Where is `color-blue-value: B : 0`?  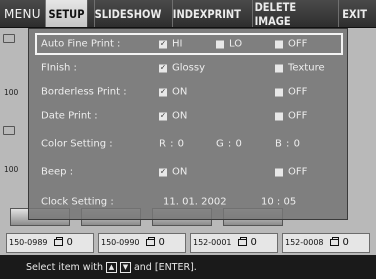
color-blue-value: B : 0 is located at coordinates (287, 144).